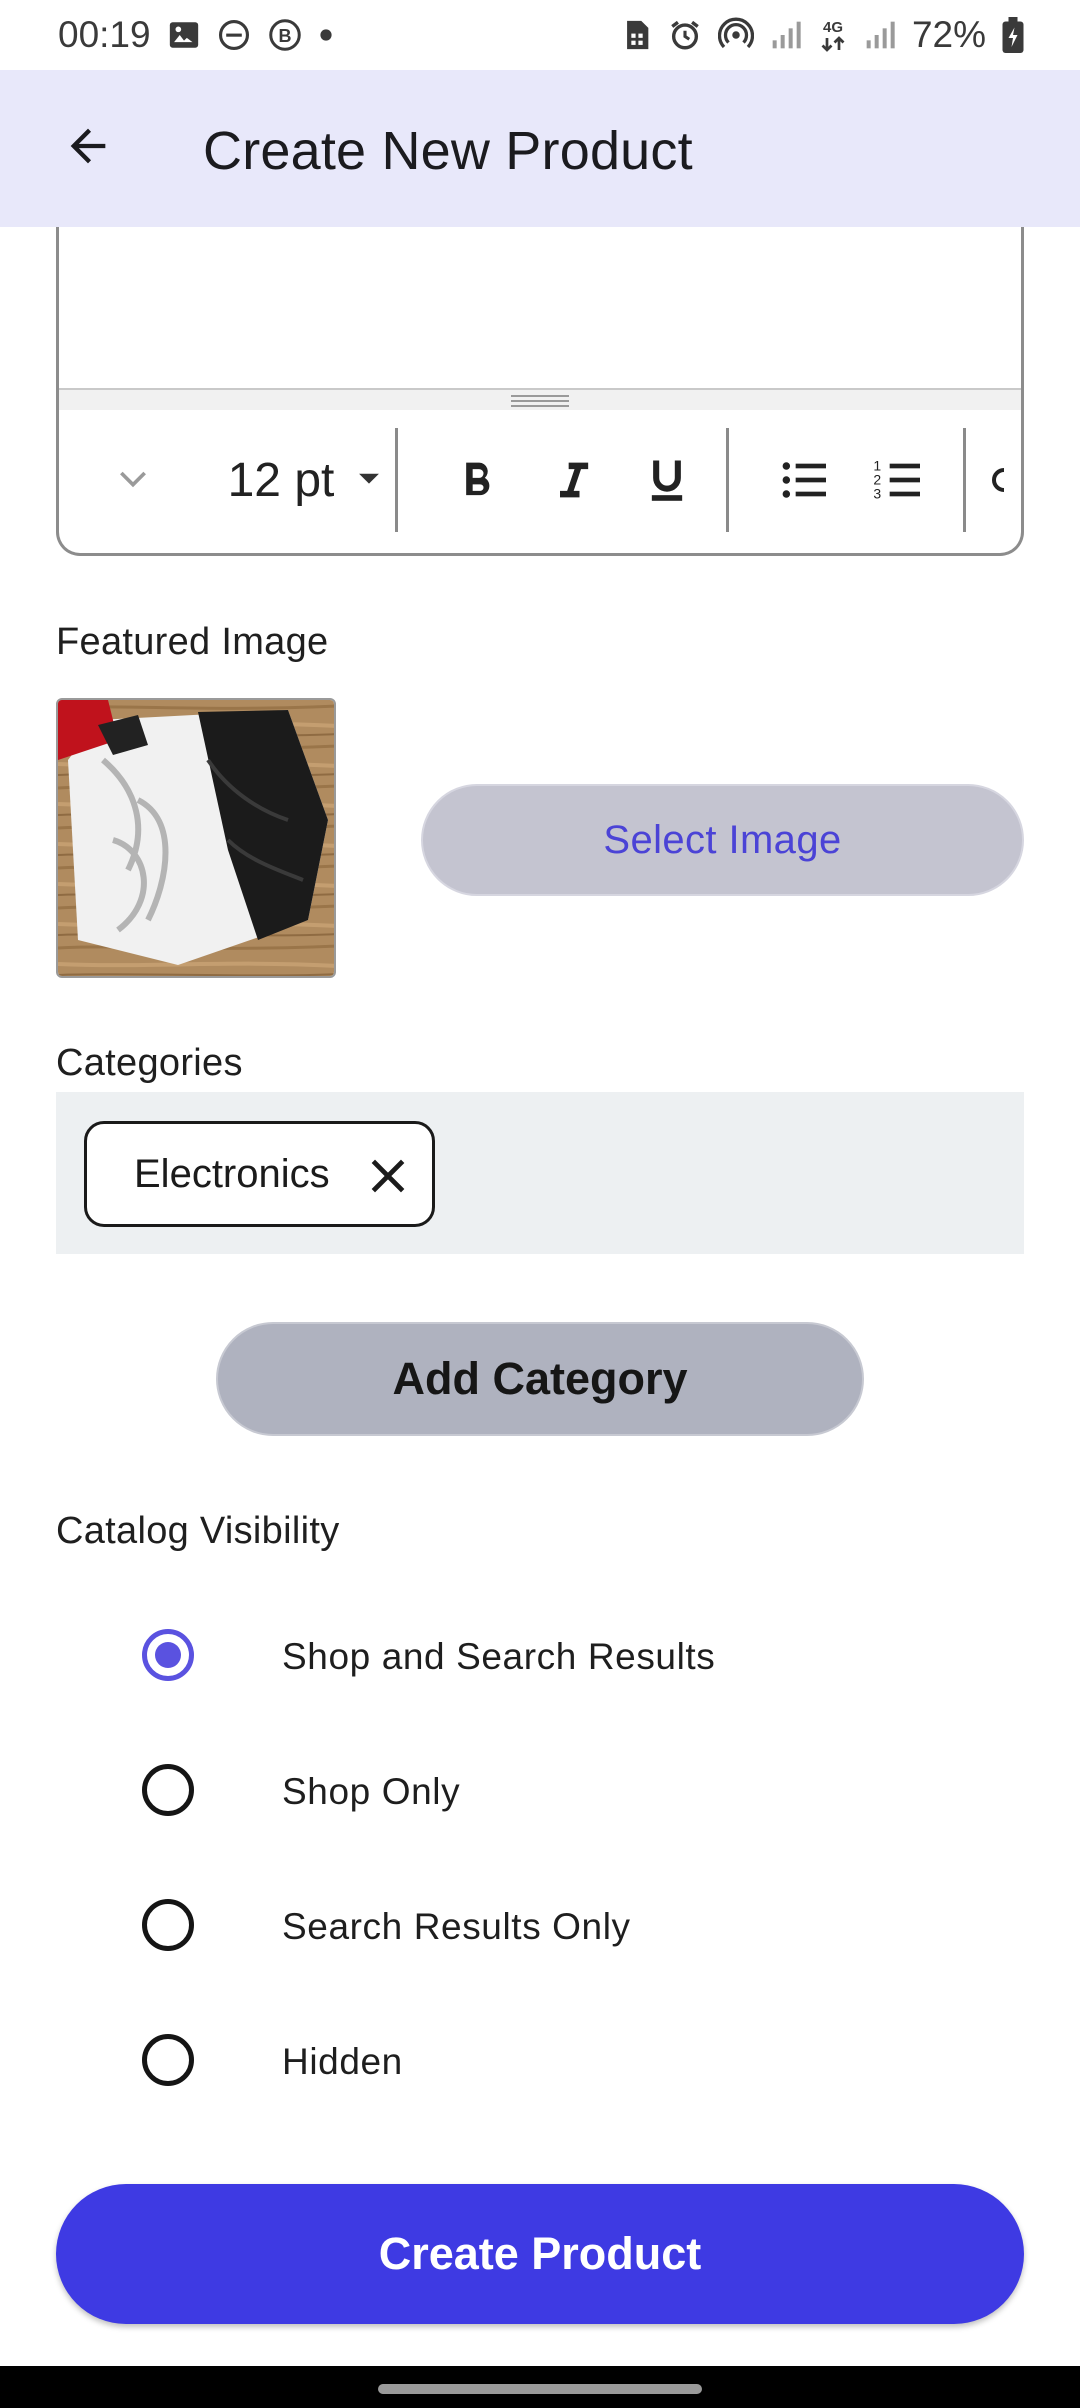 Image resolution: width=1080 pixels, height=2408 pixels. I want to click on dropdown-icon, so click(369, 480).